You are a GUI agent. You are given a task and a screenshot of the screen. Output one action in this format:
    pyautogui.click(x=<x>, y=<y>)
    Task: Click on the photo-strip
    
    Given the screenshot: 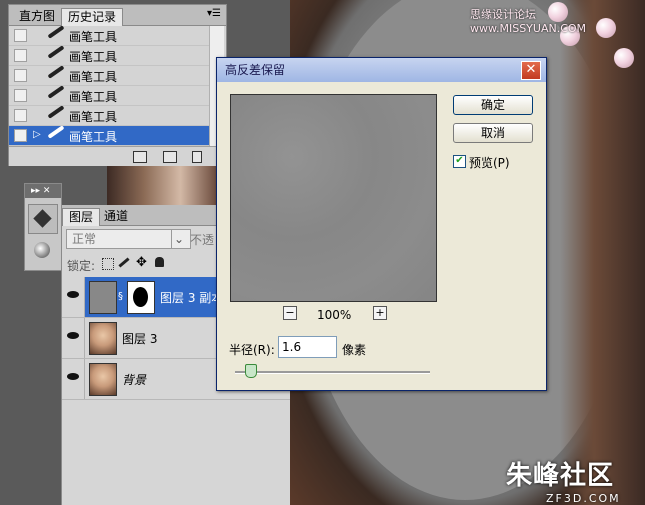 What is the action you would take?
    pyautogui.click(x=162, y=185)
    